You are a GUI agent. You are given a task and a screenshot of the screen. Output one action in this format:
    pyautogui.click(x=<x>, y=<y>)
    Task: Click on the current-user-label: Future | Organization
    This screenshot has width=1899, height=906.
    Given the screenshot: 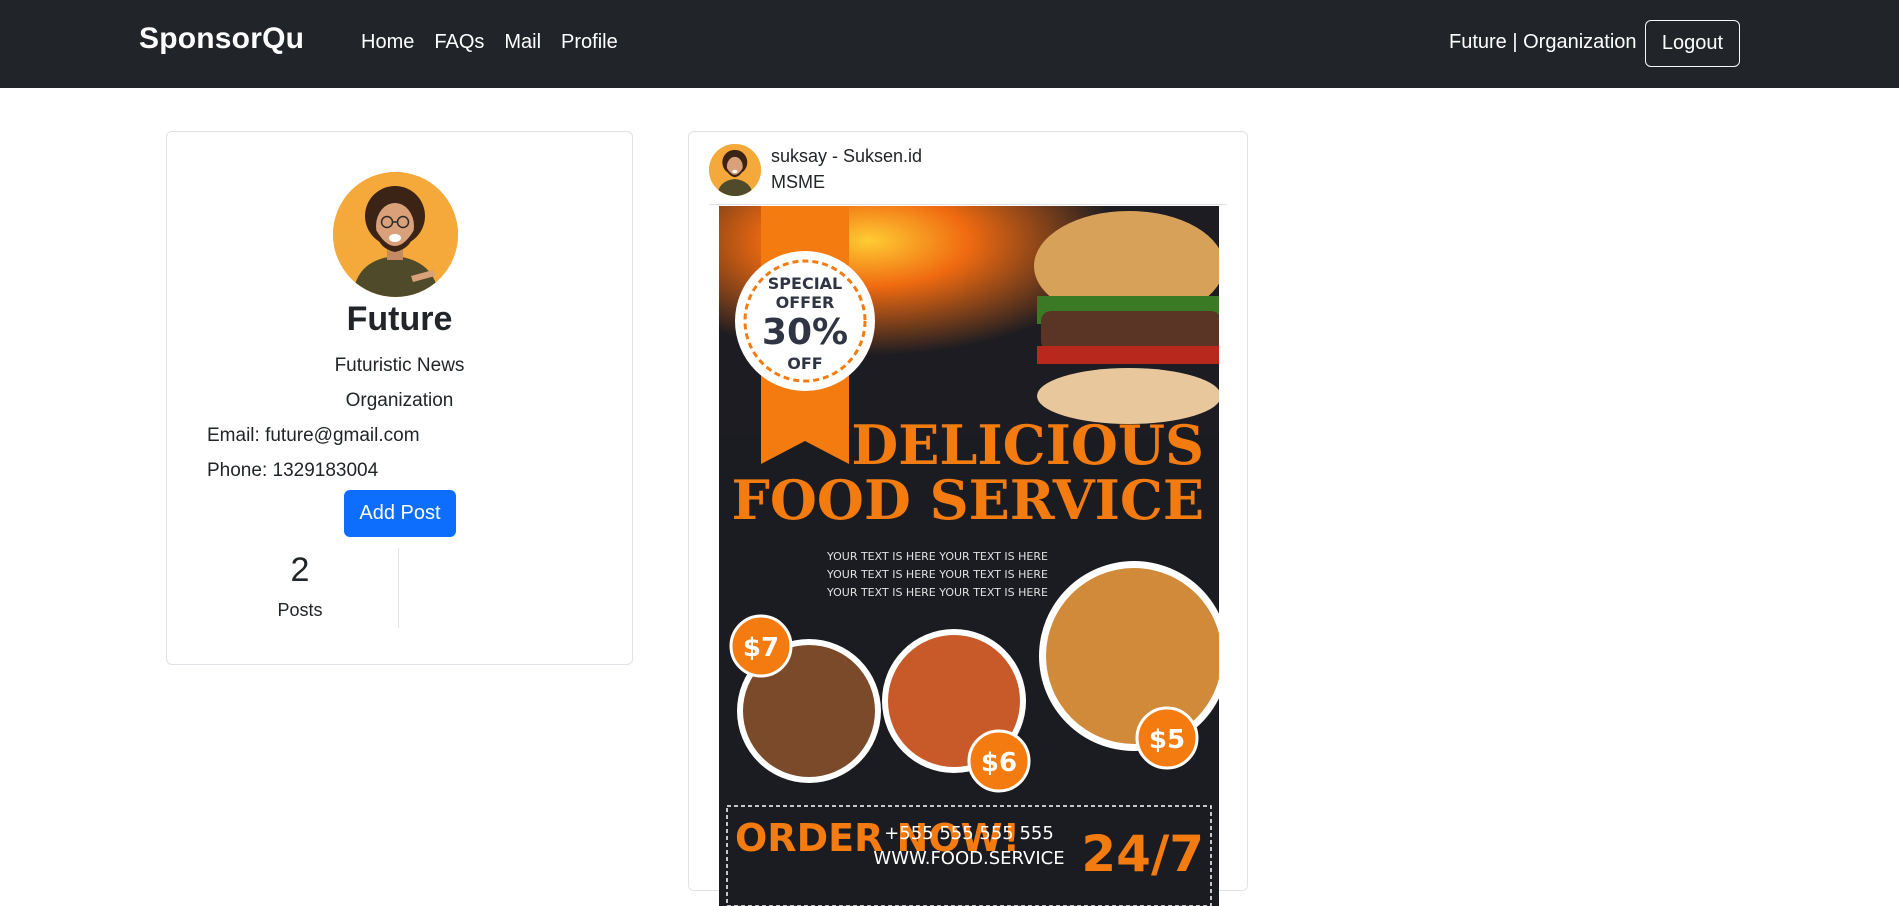 What is the action you would take?
    pyautogui.click(x=1543, y=42)
    